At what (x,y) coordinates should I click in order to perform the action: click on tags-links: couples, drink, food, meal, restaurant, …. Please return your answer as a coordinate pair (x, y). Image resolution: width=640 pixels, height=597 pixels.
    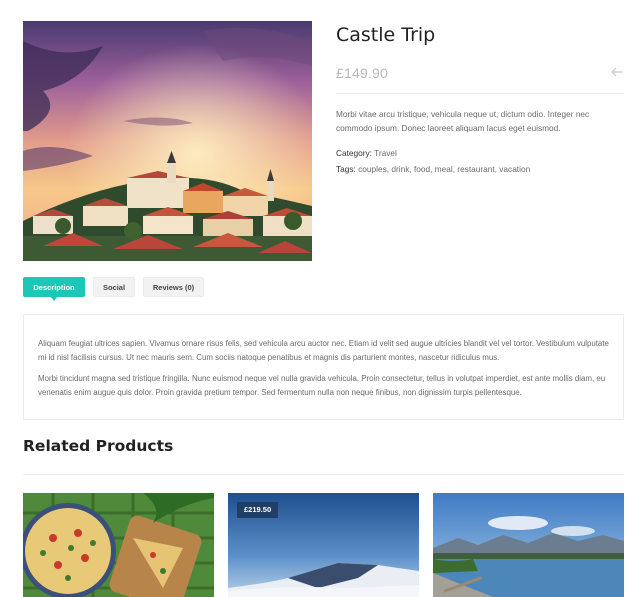
    Looking at the image, I should click on (444, 169).